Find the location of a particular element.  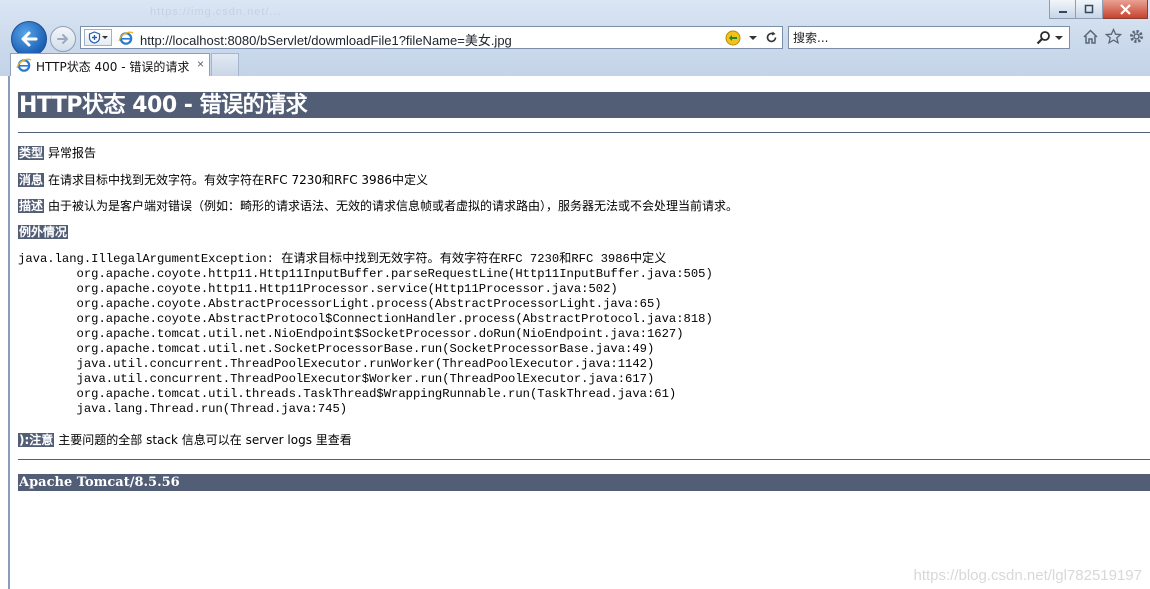

exception-row: 例外情况 is located at coordinates (45, 232).